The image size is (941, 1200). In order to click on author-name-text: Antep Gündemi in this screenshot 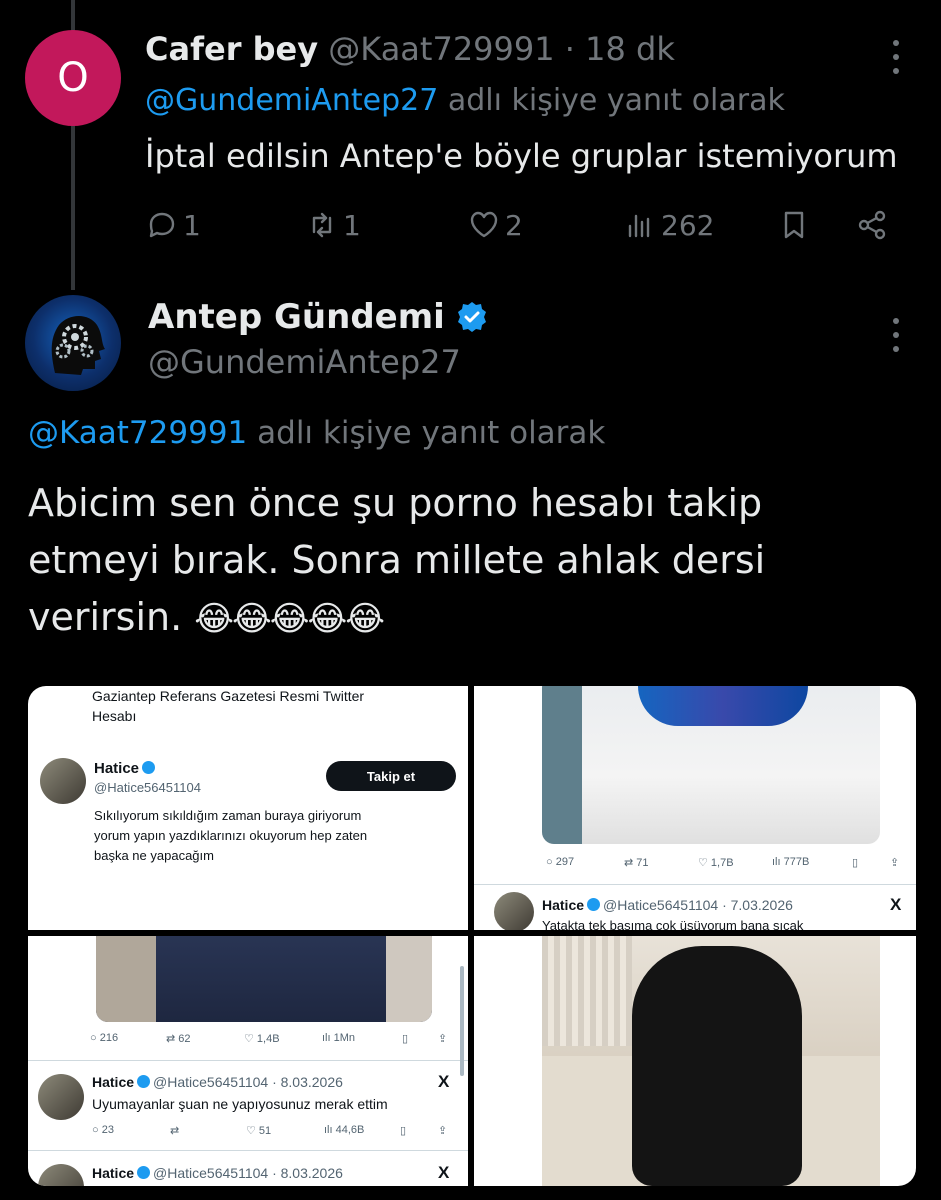, I will do `click(296, 317)`.